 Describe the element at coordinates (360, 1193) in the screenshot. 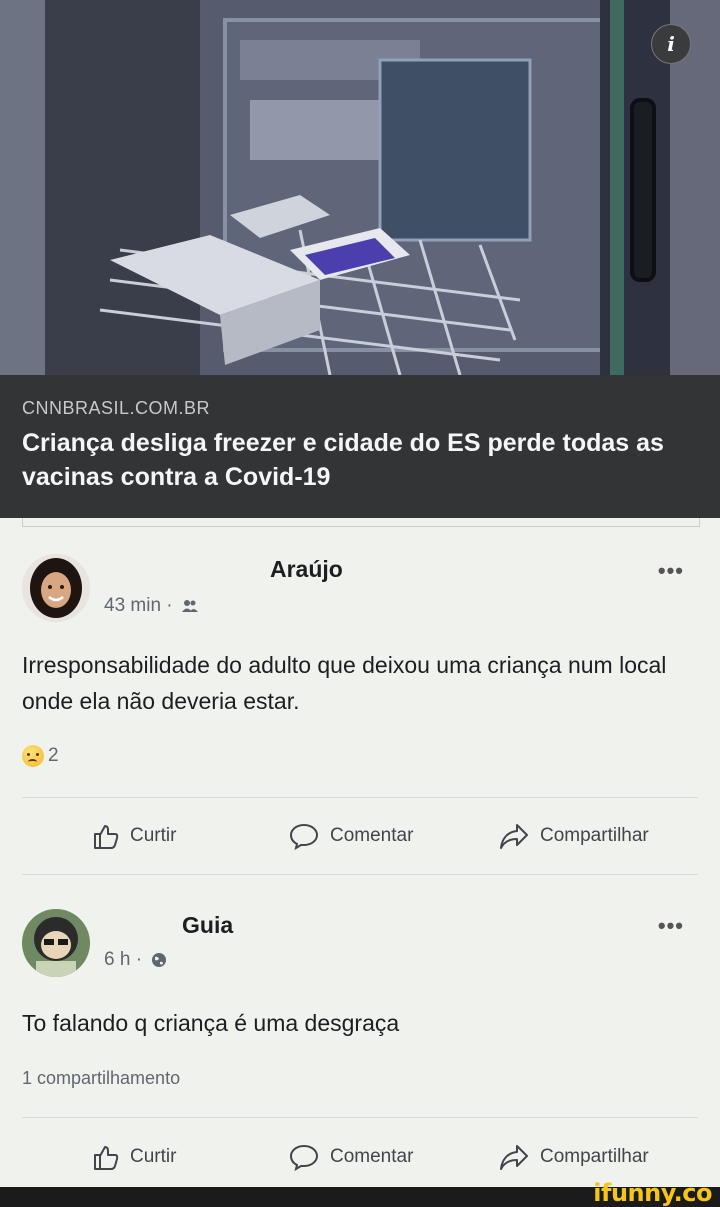

I see `watermark-bar: ifunny.co` at that location.